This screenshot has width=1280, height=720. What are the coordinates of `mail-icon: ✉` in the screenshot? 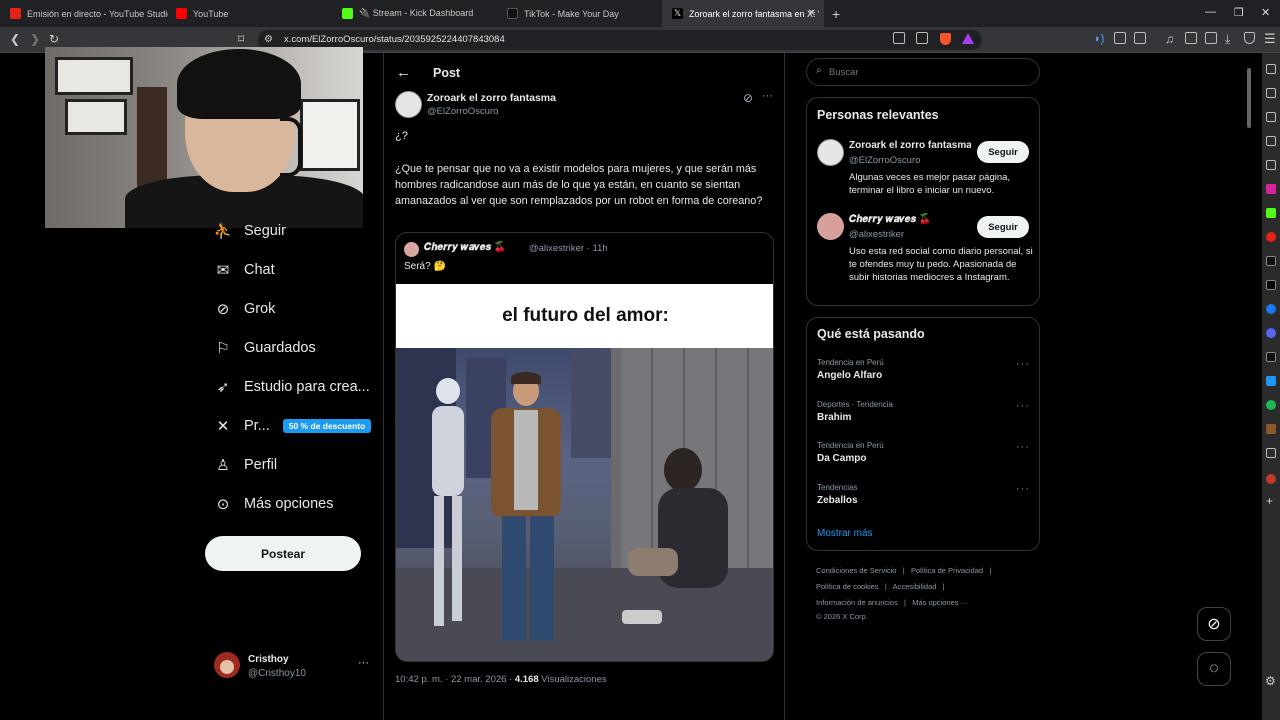 It's located at (223, 270).